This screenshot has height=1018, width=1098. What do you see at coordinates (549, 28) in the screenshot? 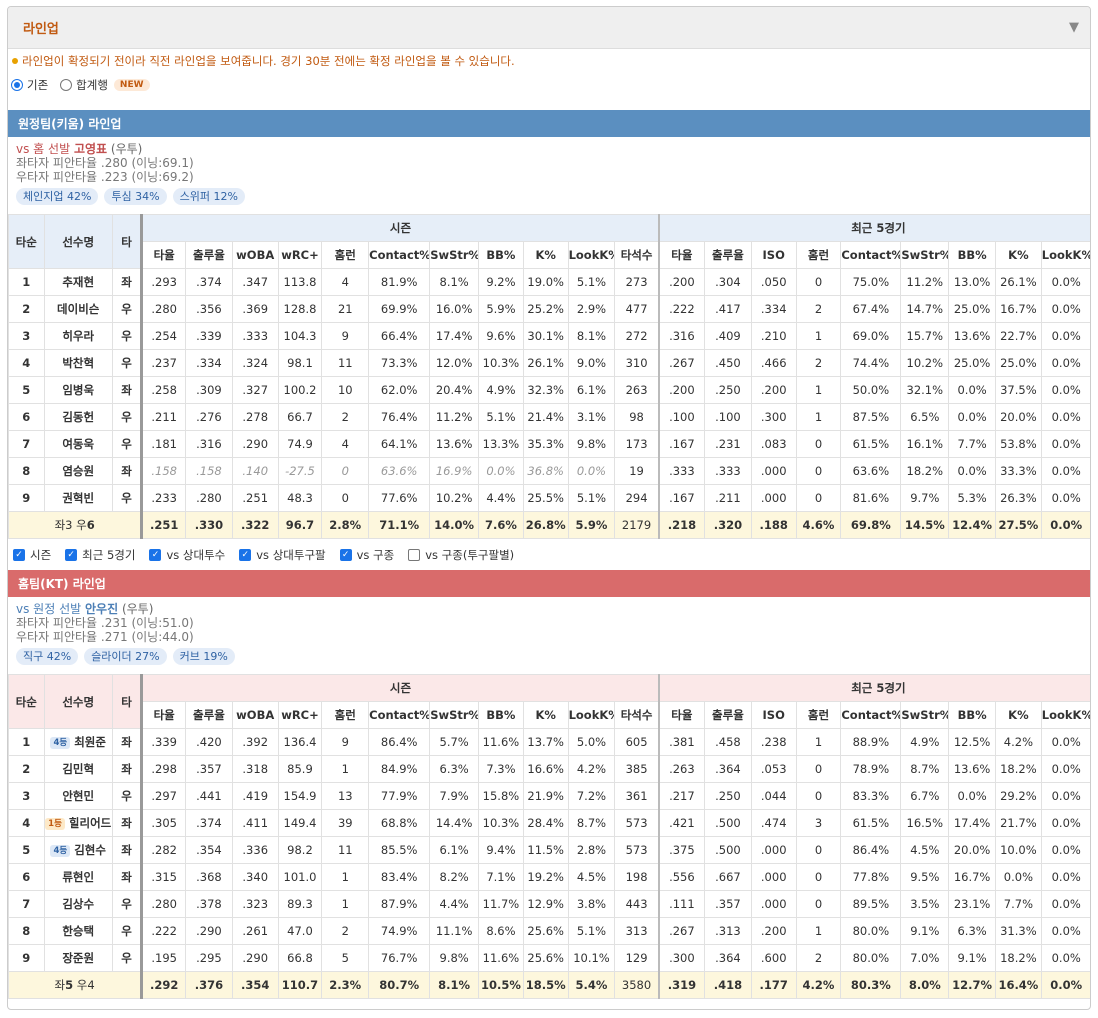
I see `lineup-header: 라인업 ▼` at bounding box center [549, 28].